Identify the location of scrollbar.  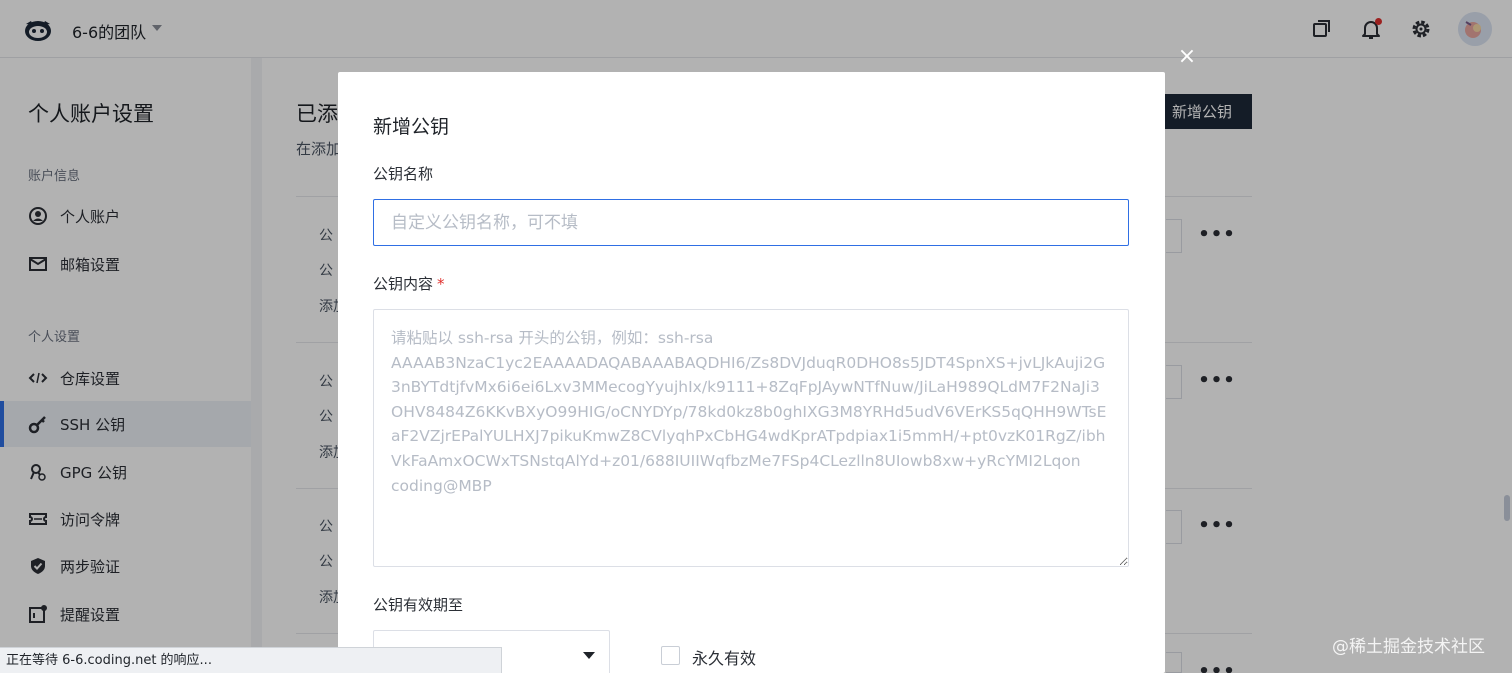
(1507, 508).